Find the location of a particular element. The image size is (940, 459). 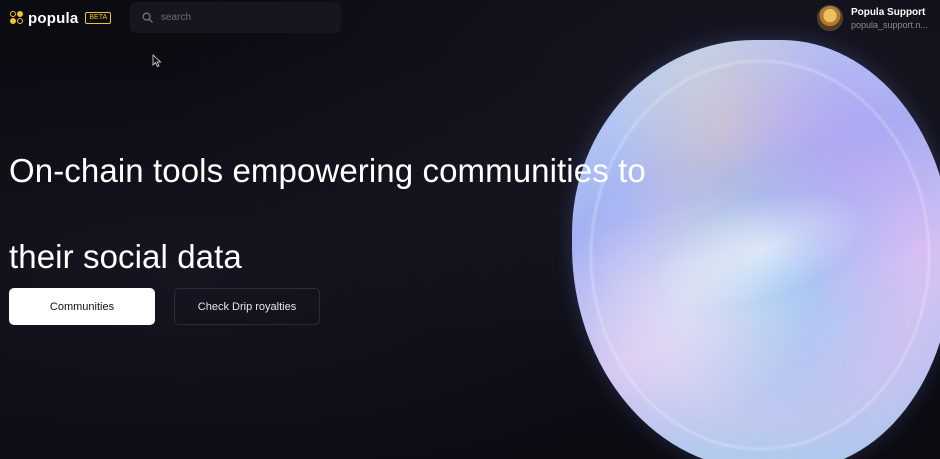

logo-text: popula is located at coordinates (53, 18).